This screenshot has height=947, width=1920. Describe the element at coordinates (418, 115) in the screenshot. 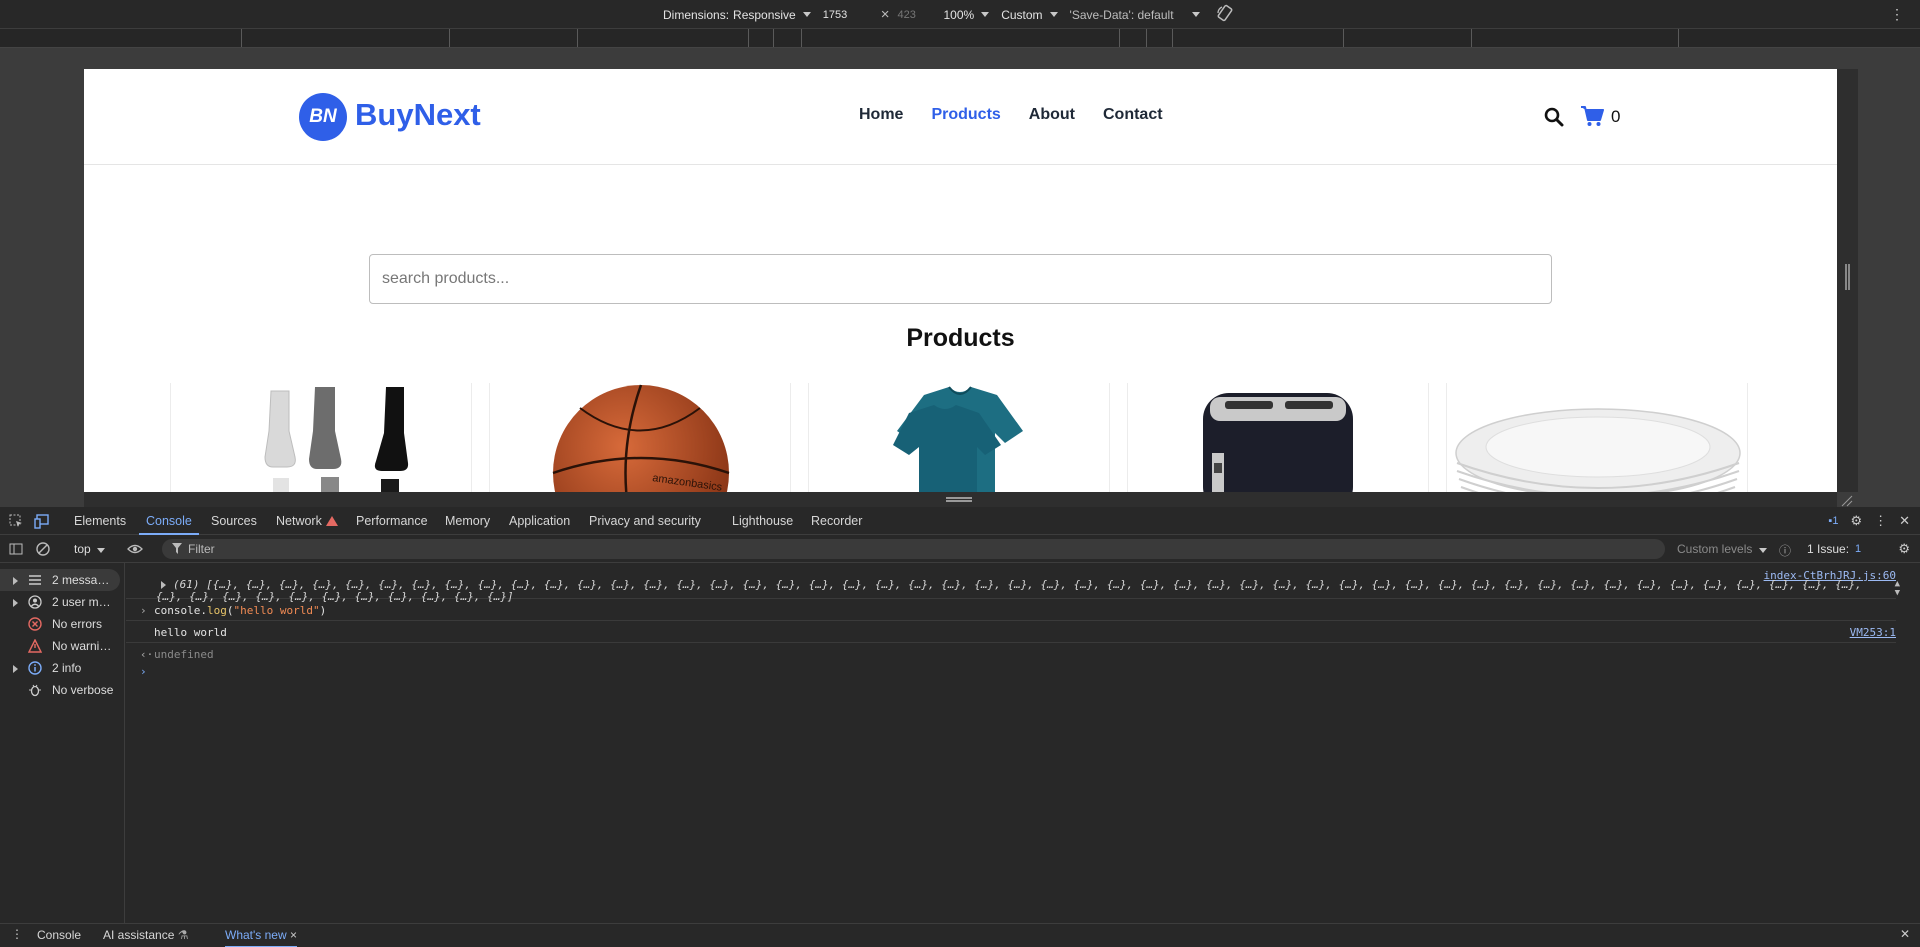

I see `logo-text: BuyNext` at that location.